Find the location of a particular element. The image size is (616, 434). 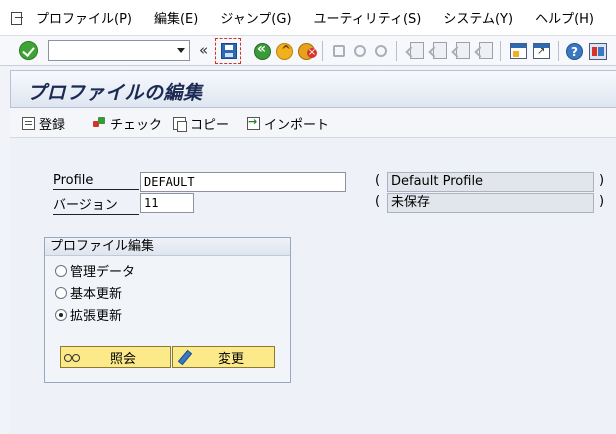

display-label: 照会 is located at coordinates (123, 359).